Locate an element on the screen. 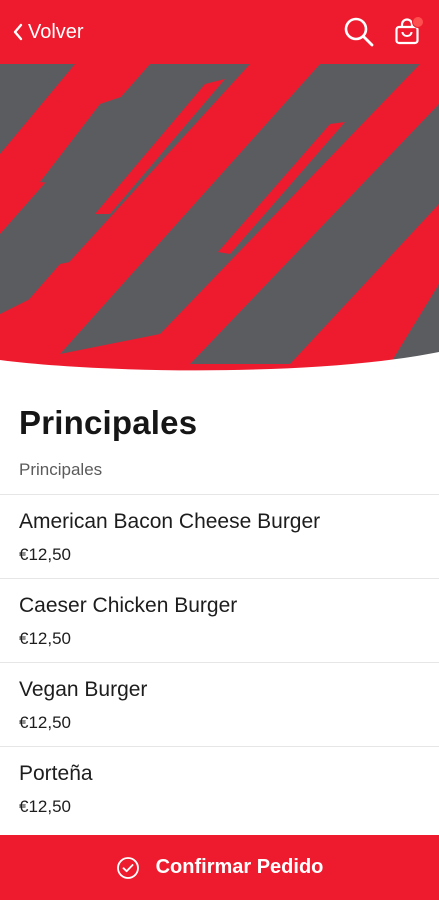  check-circle-icon is located at coordinates (127, 867).